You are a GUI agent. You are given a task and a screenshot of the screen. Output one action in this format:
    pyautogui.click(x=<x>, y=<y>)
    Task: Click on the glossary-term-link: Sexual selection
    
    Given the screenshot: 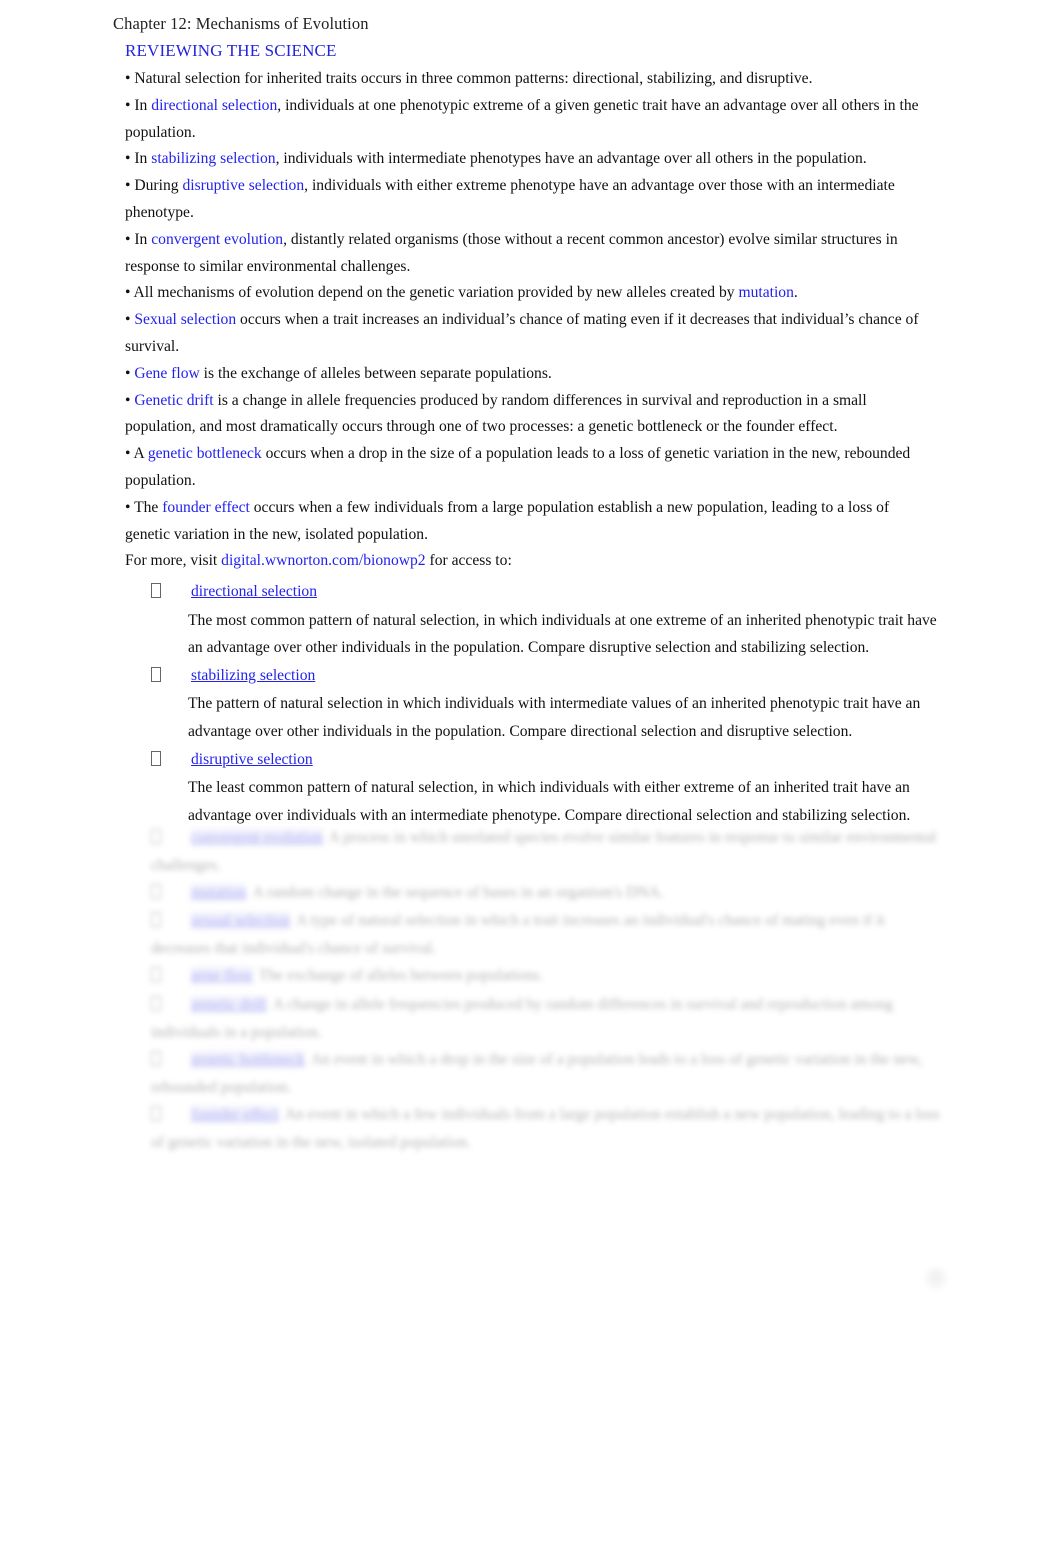 What is the action you would take?
    pyautogui.click(x=185, y=319)
    